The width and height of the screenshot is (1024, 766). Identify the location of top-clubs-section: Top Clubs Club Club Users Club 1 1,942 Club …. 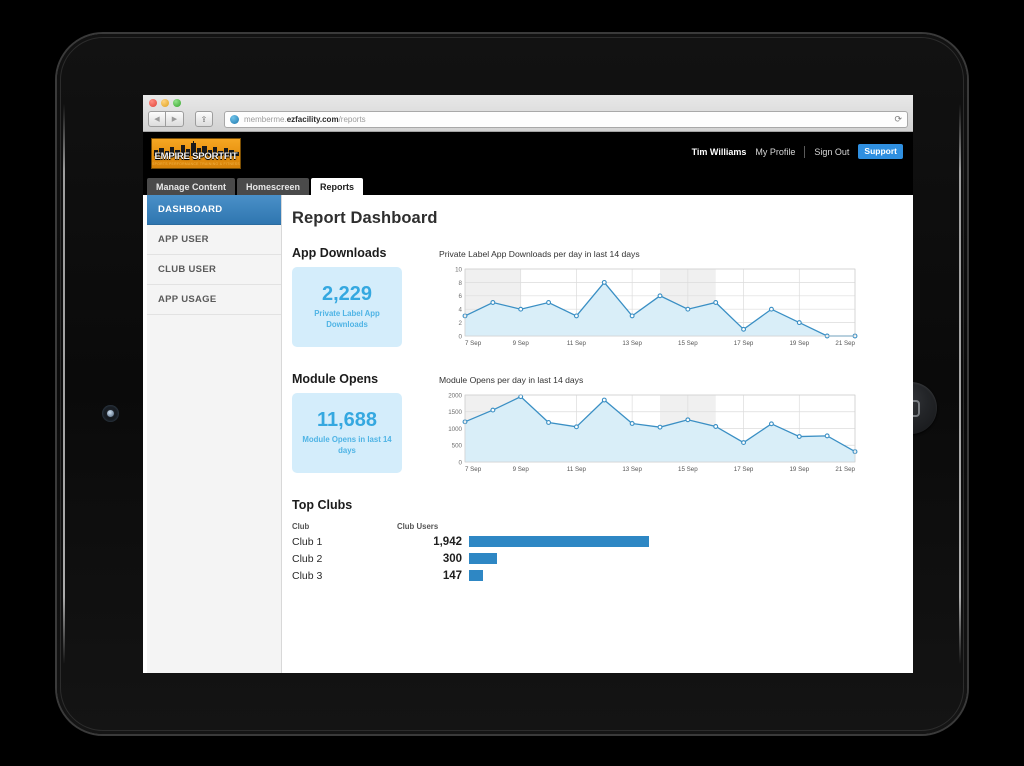
(602, 541).